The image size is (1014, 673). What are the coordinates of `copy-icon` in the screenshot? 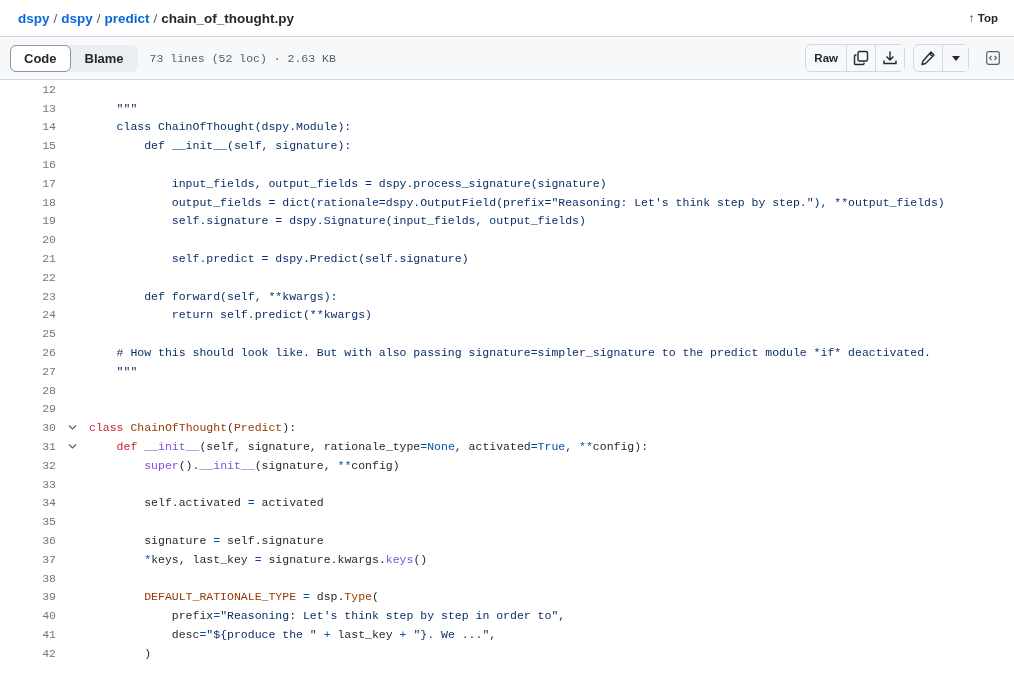 It's located at (861, 58).